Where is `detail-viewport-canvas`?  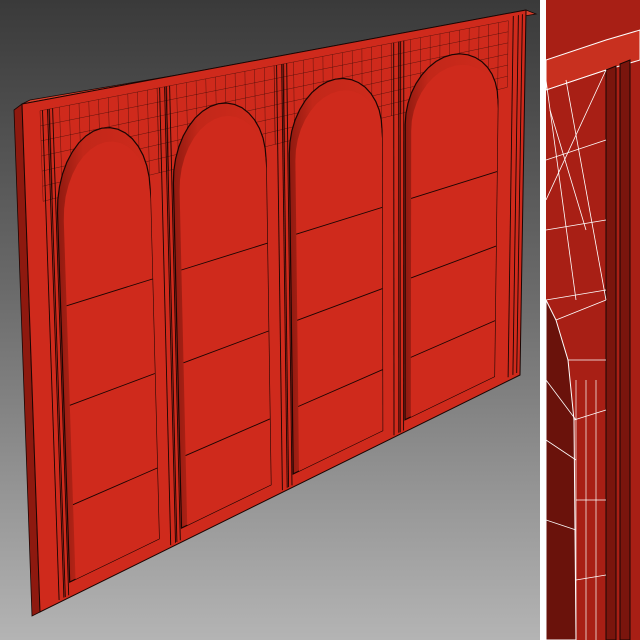
detail-viewport-canvas is located at coordinates (593, 320).